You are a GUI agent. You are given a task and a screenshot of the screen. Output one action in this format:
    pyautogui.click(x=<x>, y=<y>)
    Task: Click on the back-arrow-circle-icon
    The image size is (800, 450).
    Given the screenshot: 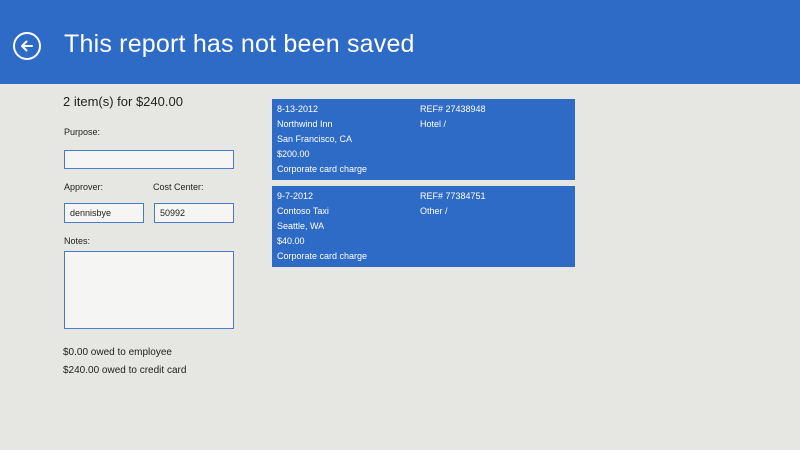 What is the action you would take?
    pyautogui.click(x=27, y=46)
    